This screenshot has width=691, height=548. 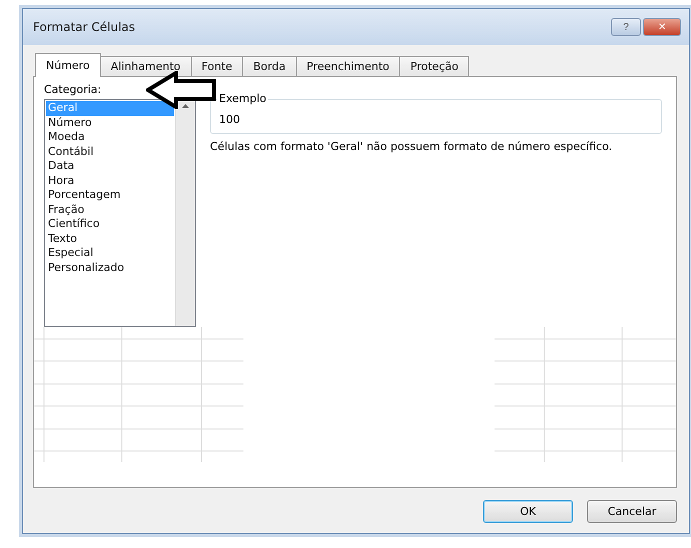 What do you see at coordinates (110, 166) in the screenshot?
I see `list-item: Data` at bounding box center [110, 166].